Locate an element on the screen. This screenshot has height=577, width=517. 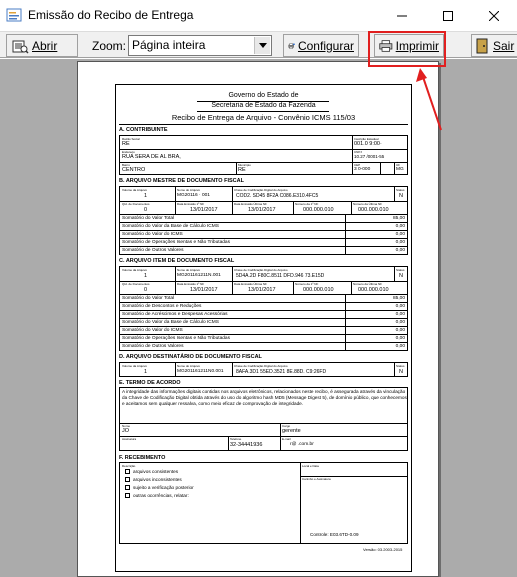
annotation-arrow-icon is located at coordinates (429, 99).